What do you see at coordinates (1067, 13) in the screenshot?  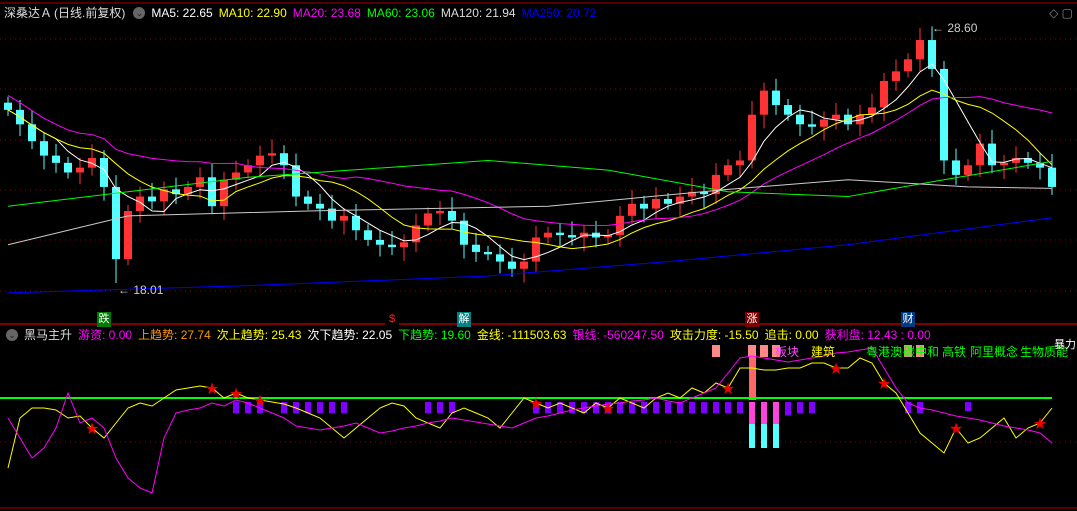 I see `window-icon: ▢` at bounding box center [1067, 13].